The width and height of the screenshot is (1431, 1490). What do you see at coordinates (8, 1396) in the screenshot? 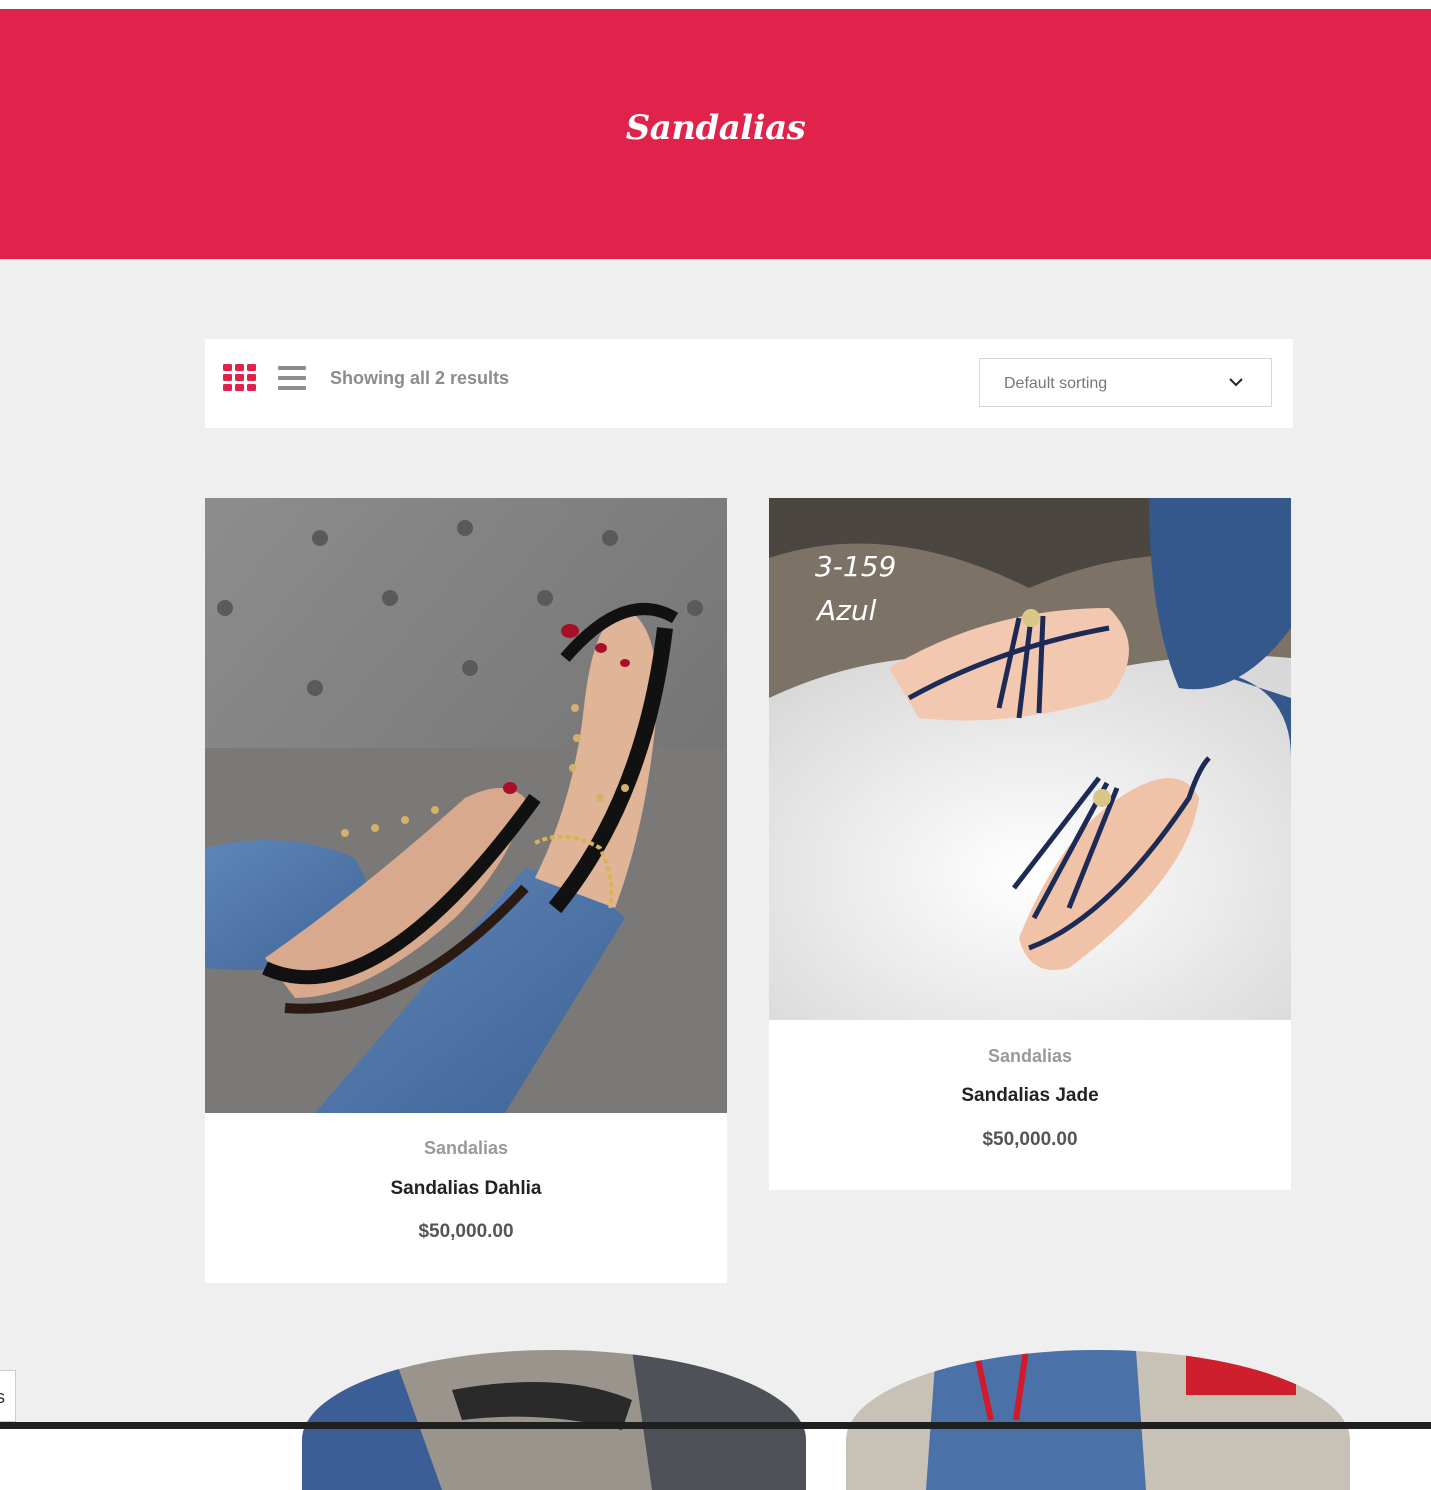
I see `side-widget-tab: s` at bounding box center [8, 1396].